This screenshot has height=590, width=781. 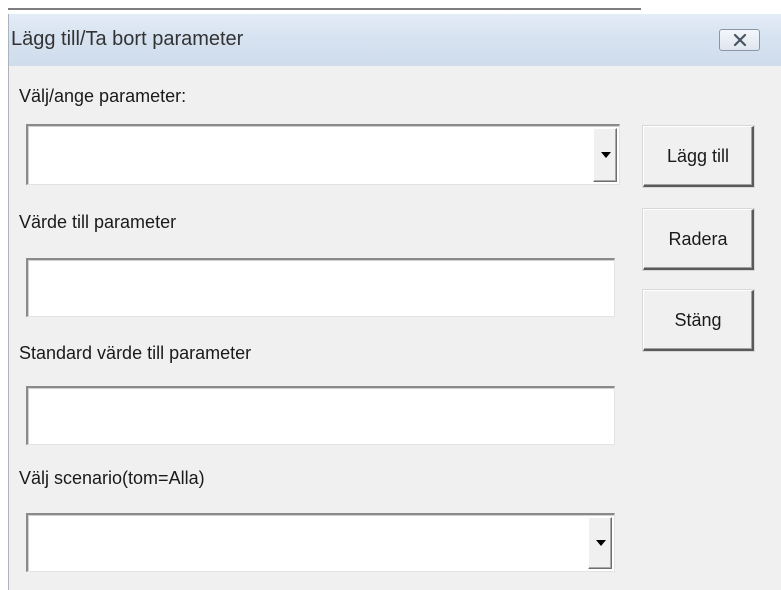 What do you see at coordinates (324, 9) in the screenshot?
I see `background-window-edge` at bounding box center [324, 9].